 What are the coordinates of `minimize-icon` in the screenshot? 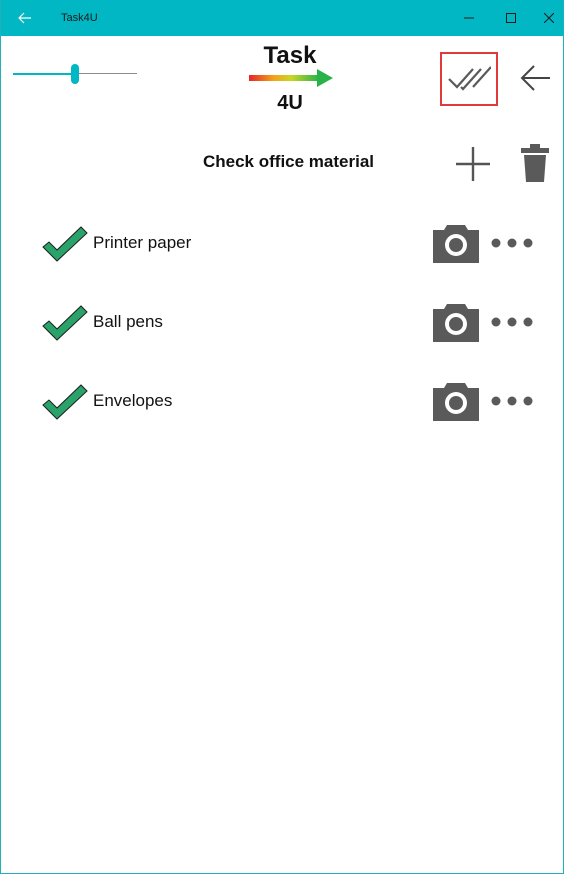 It's located at (469, 18).